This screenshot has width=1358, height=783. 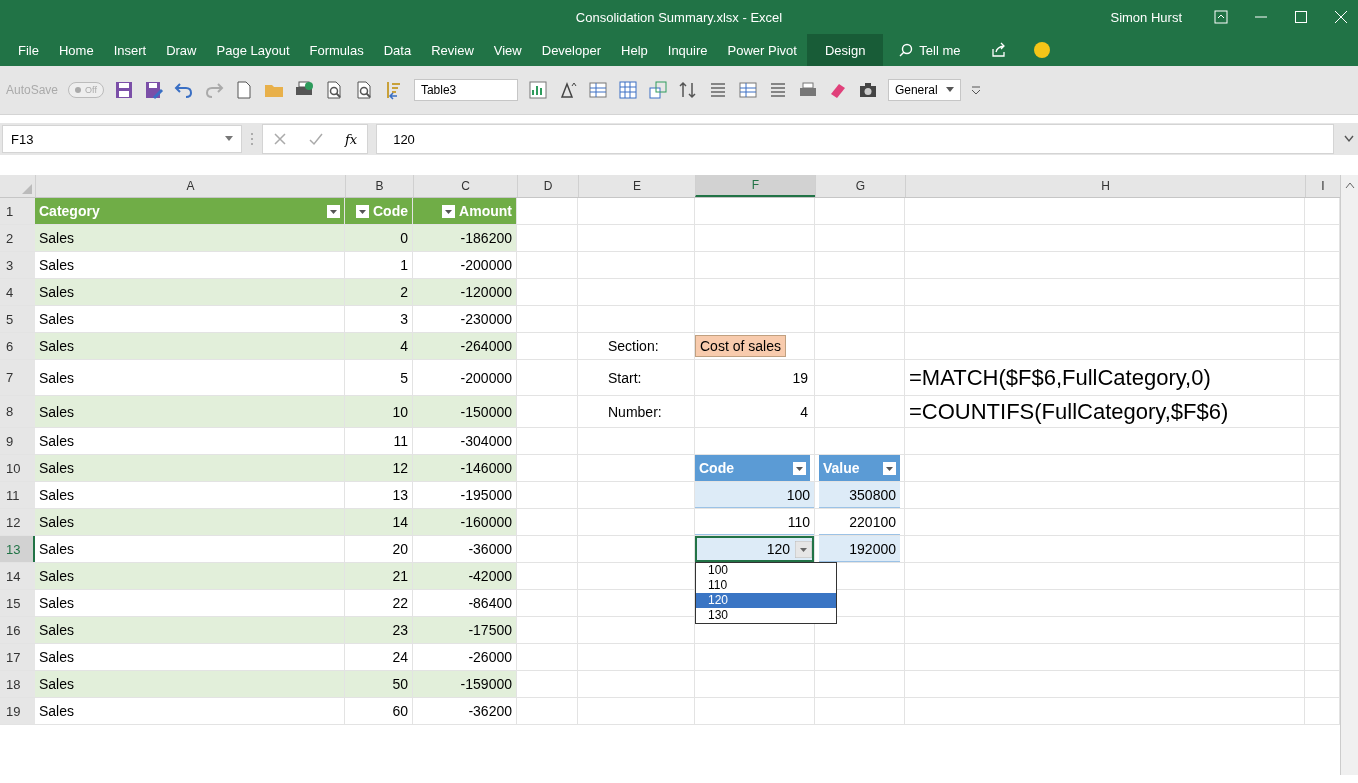 What do you see at coordinates (379, 411) in the screenshot?
I see `table-cell: 10` at bounding box center [379, 411].